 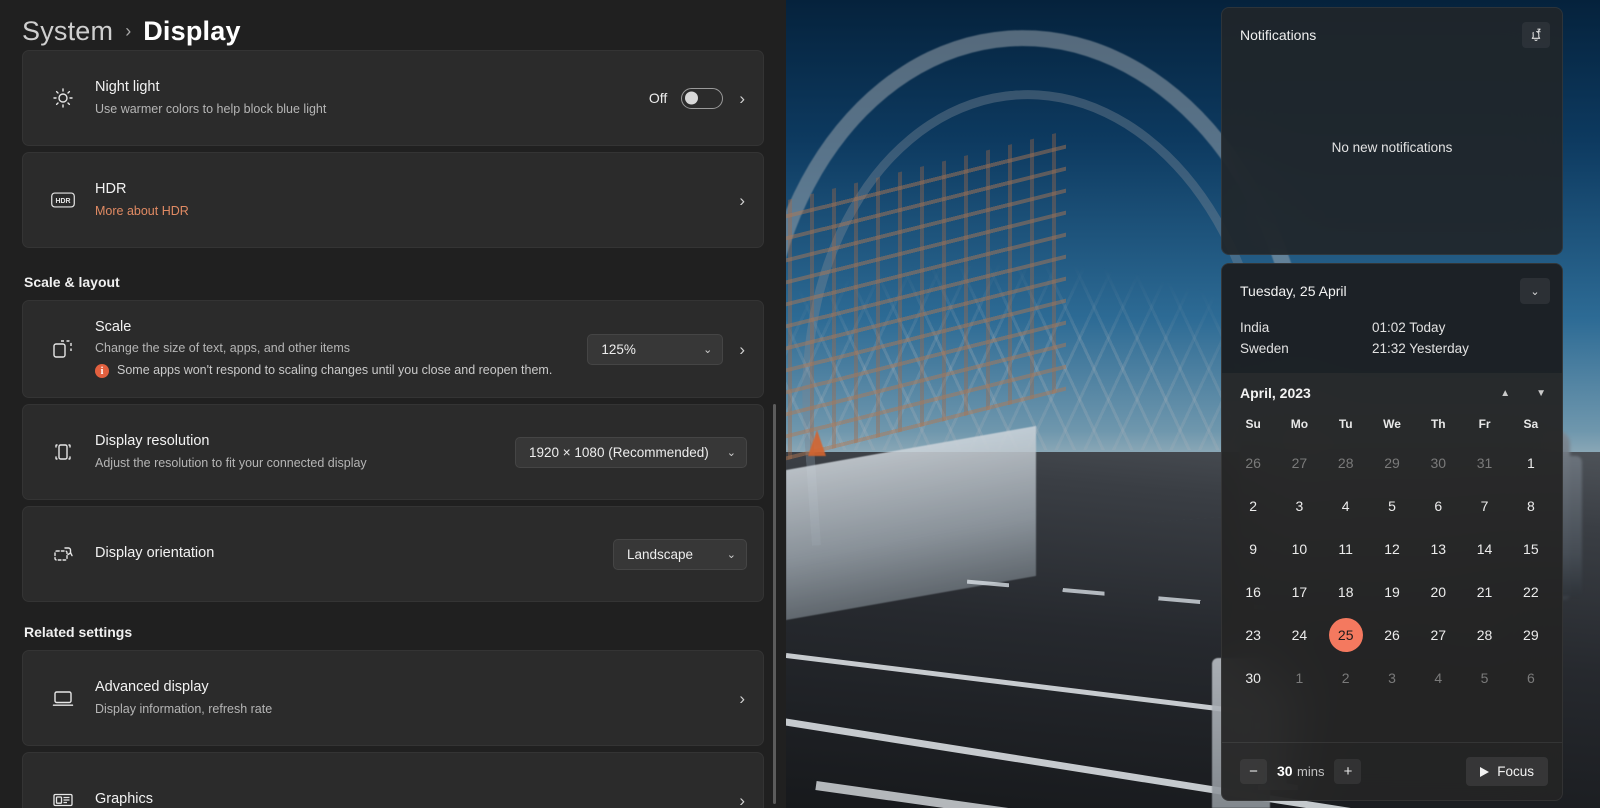 I want to click on clock-city: India, so click(x=1255, y=327).